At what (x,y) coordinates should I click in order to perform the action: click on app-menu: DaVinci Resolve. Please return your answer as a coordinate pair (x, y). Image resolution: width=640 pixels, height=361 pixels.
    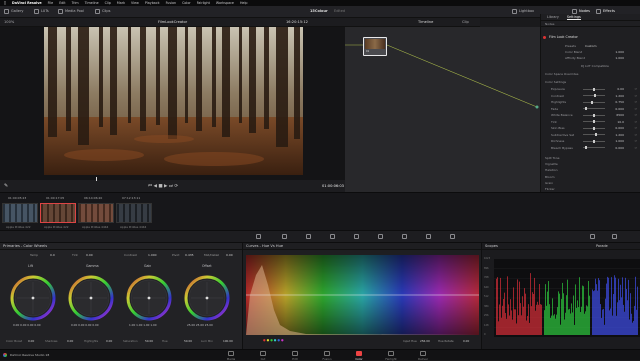
    Looking at the image, I should click on (27, 3).